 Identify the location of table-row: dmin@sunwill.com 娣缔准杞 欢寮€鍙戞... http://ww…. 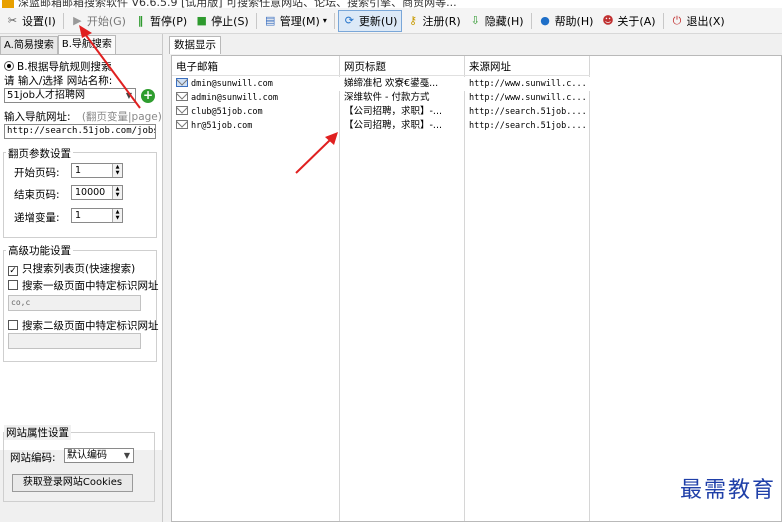
(381, 84).